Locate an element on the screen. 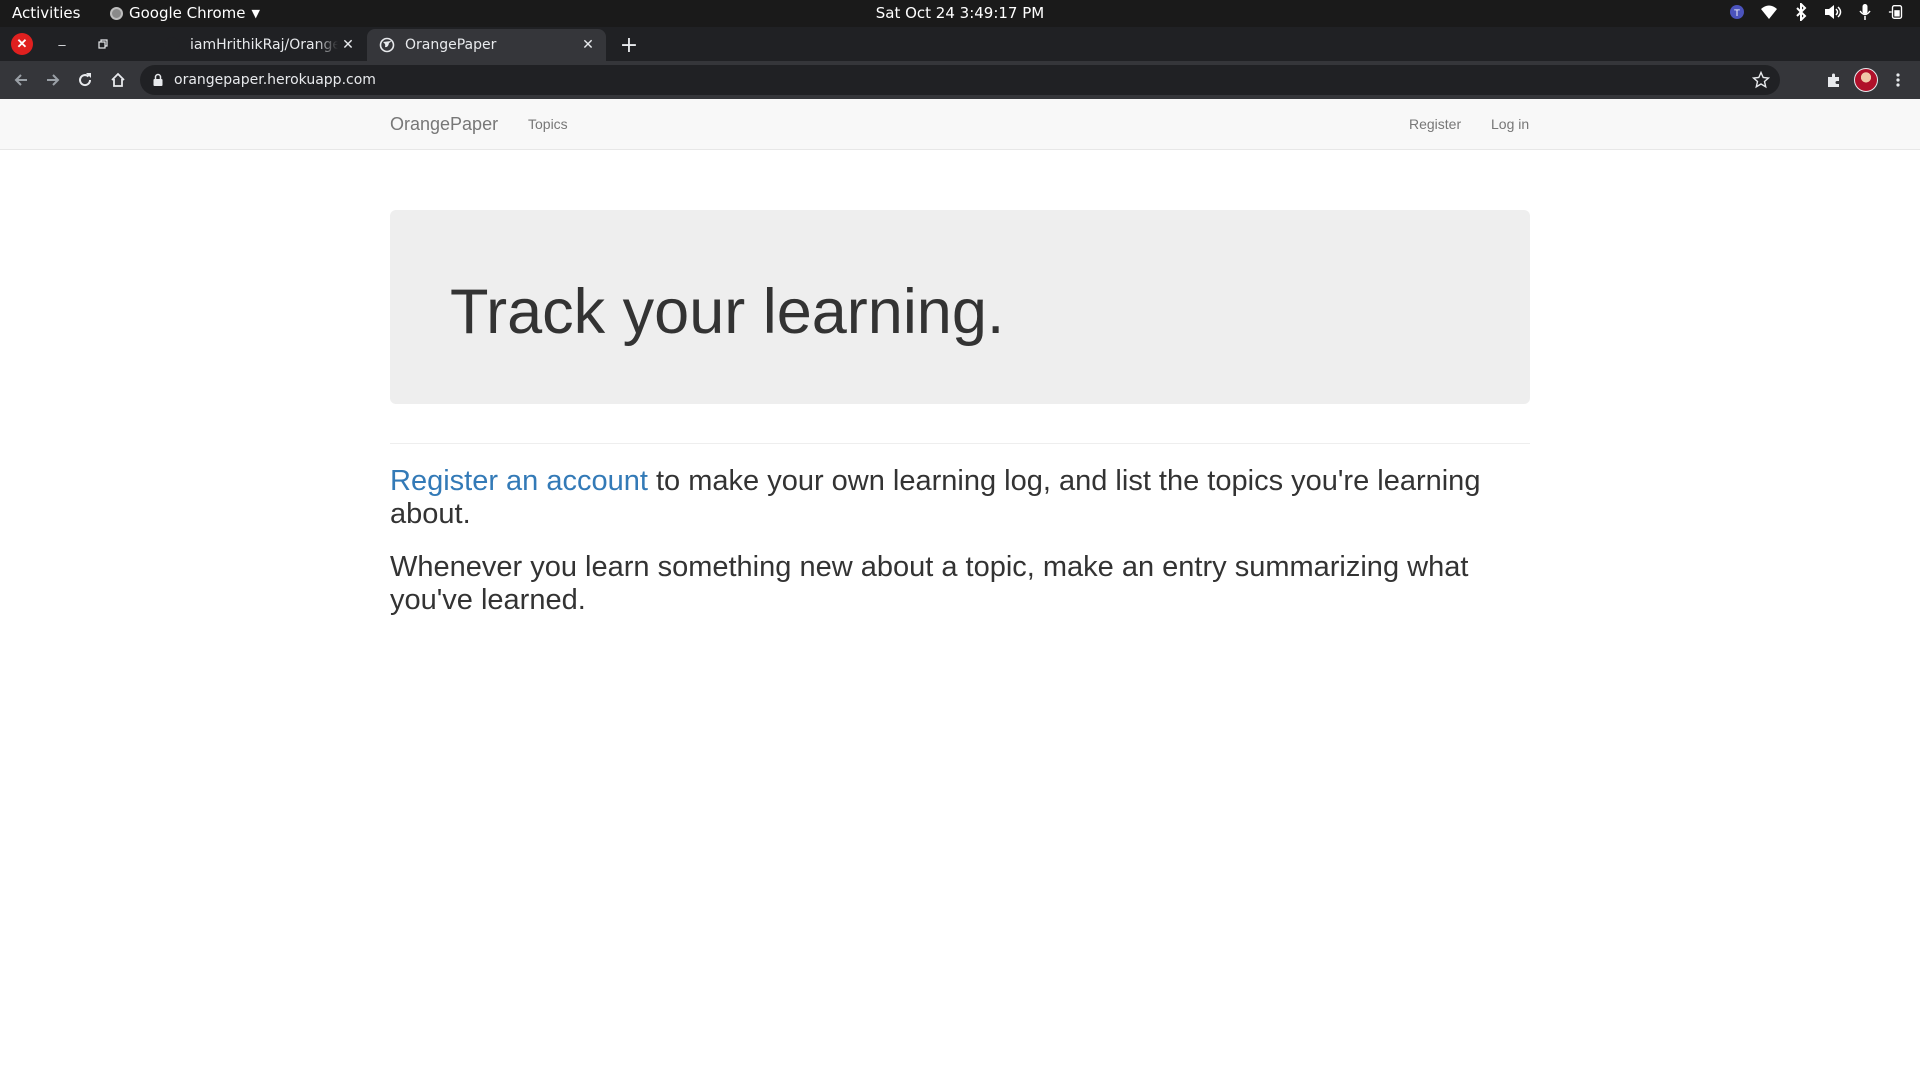  svg-text: T is located at coordinates (1736, 14).